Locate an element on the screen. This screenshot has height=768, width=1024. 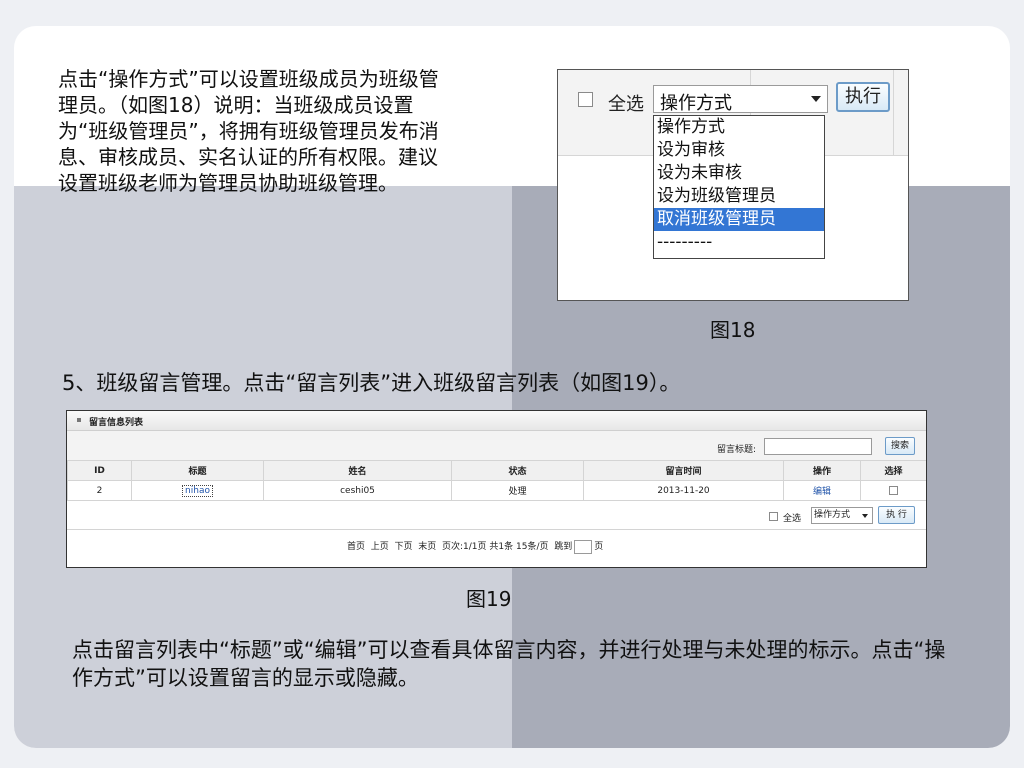
column-header: 姓名 is located at coordinates (357, 470).